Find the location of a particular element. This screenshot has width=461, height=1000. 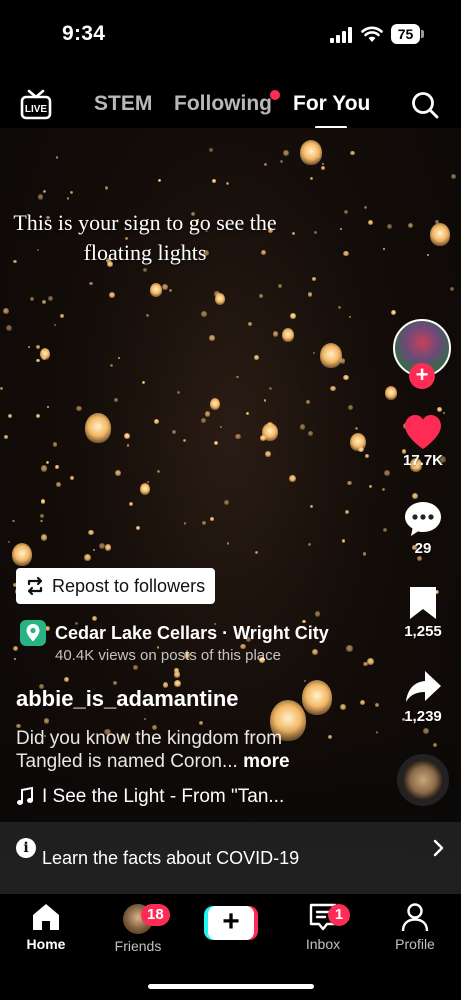

comment-button: 29 is located at coordinates (423, 528).